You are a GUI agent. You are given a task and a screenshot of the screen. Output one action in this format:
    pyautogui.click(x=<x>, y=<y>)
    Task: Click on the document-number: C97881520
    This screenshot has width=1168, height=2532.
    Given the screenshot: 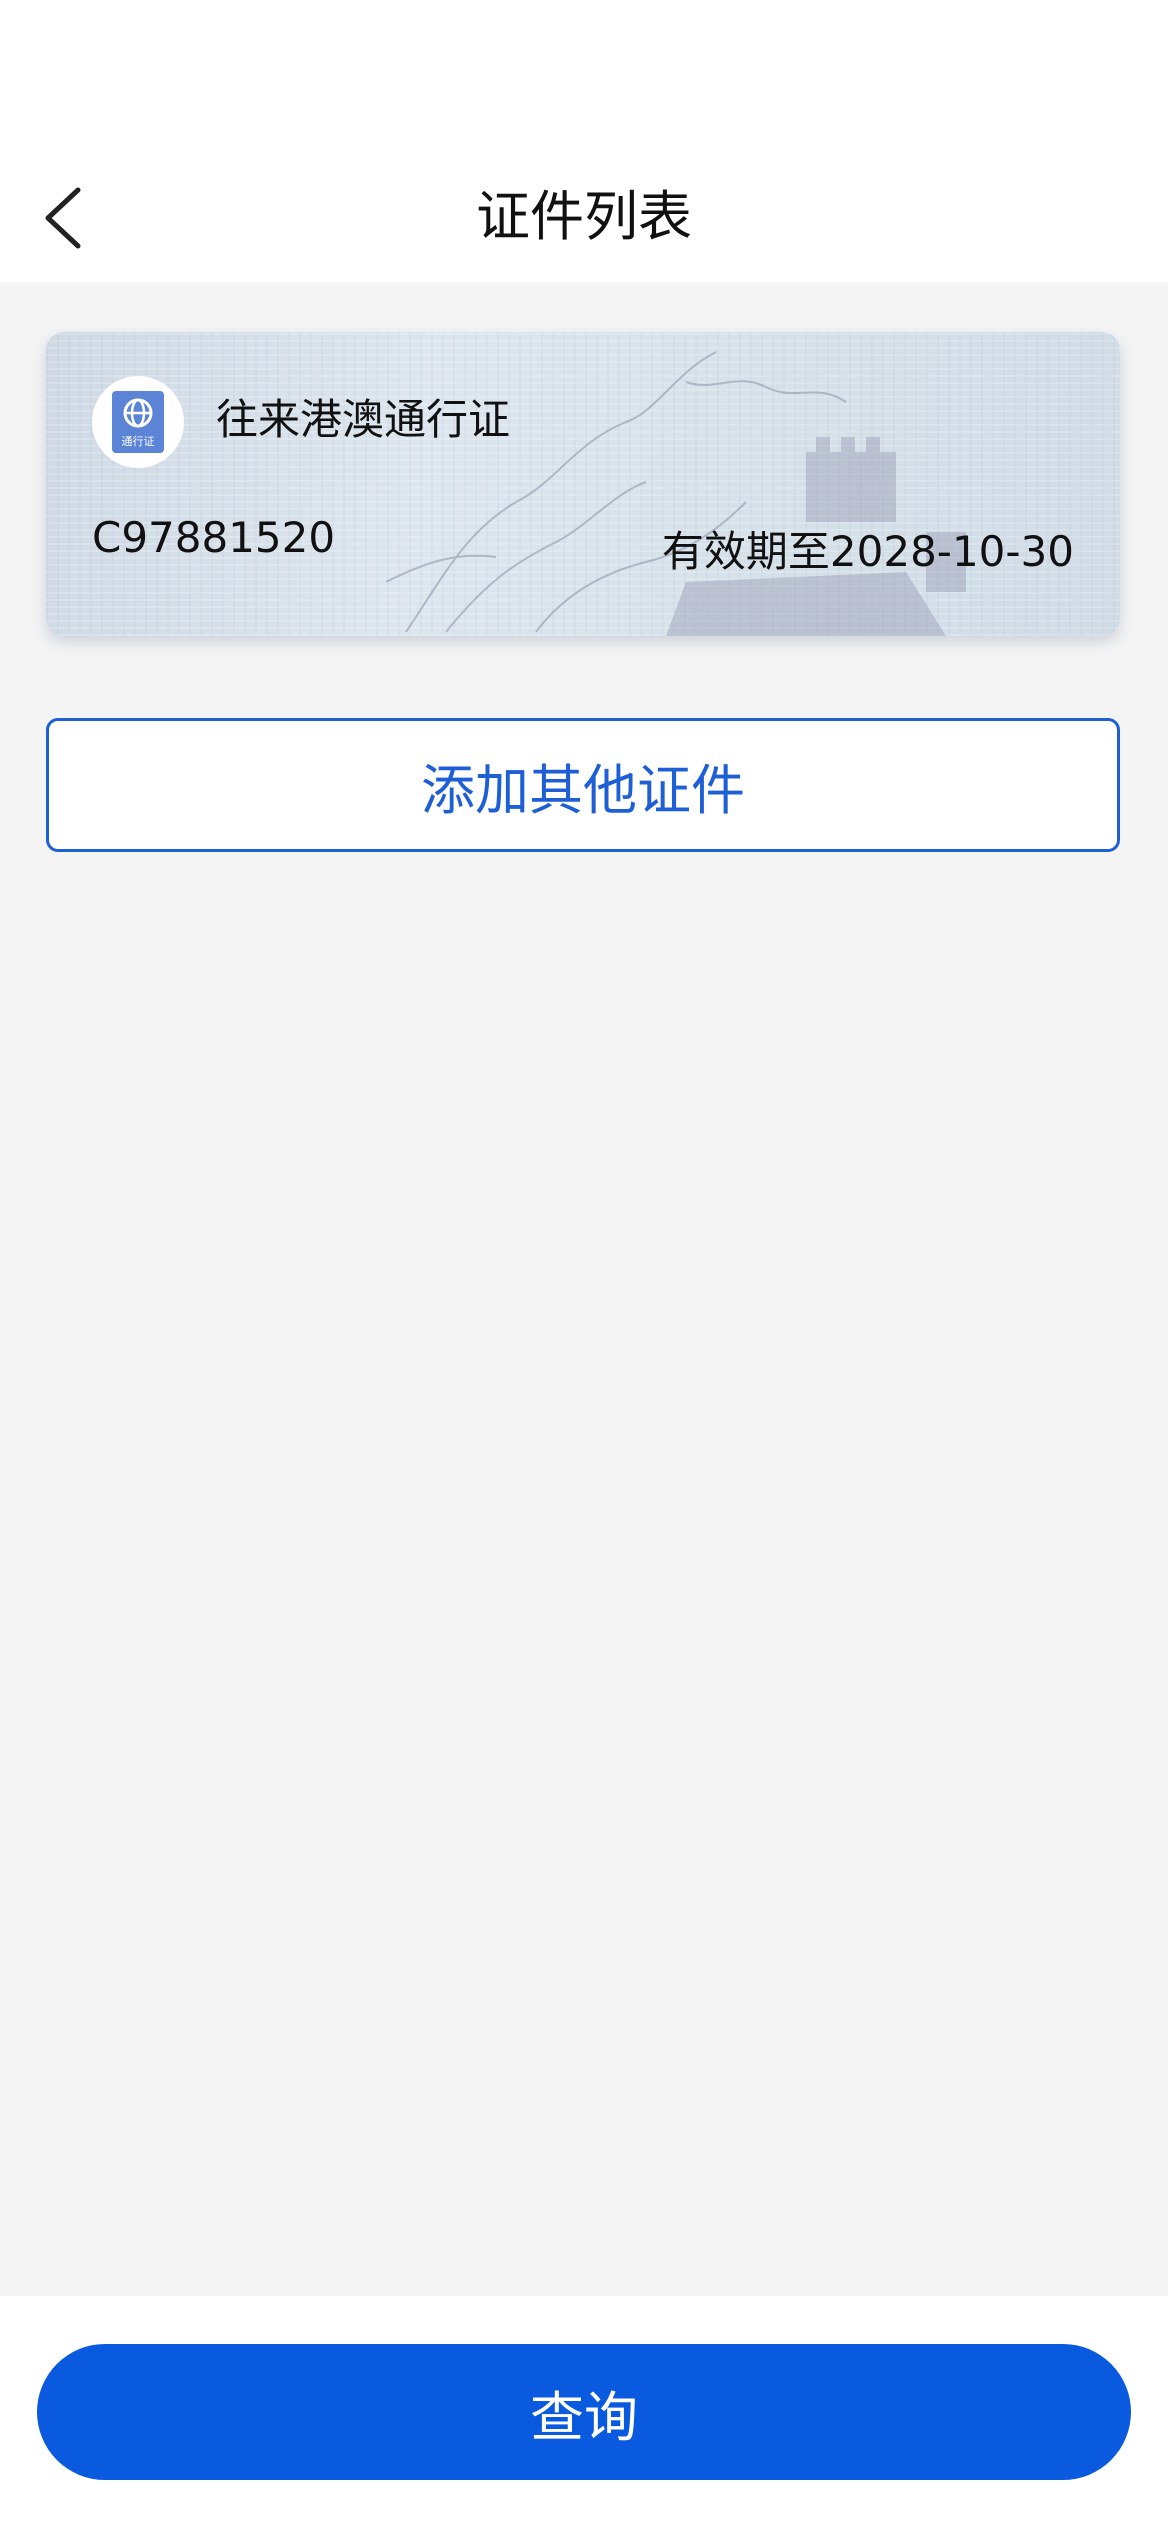 What is the action you would take?
    pyautogui.click(x=214, y=537)
    